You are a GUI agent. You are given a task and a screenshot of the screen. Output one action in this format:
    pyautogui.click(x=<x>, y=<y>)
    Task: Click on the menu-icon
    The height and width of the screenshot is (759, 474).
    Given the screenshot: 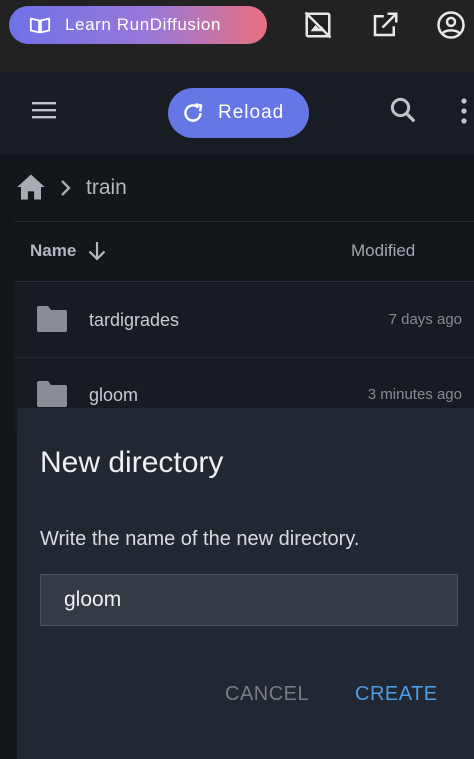 What is the action you would take?
    pyautogui.click(x=44, y=110)
    